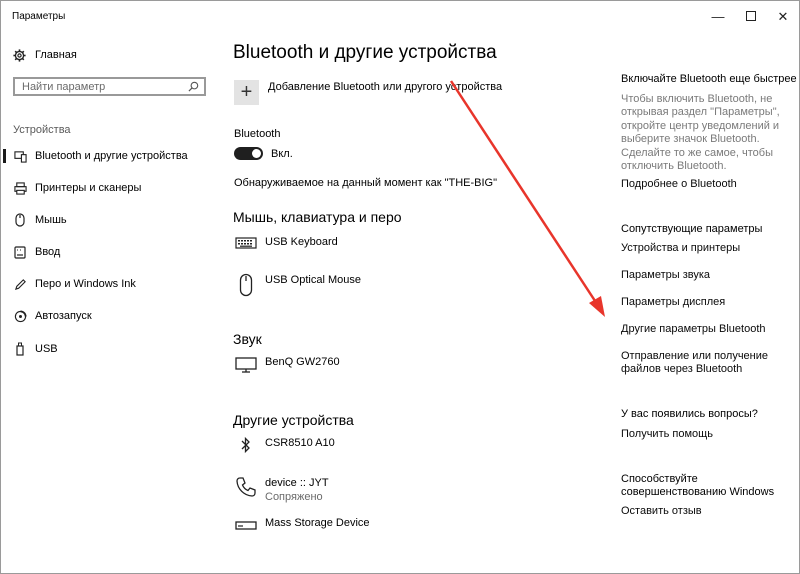  I want to click on annotation-arrow, so click(527, 198).